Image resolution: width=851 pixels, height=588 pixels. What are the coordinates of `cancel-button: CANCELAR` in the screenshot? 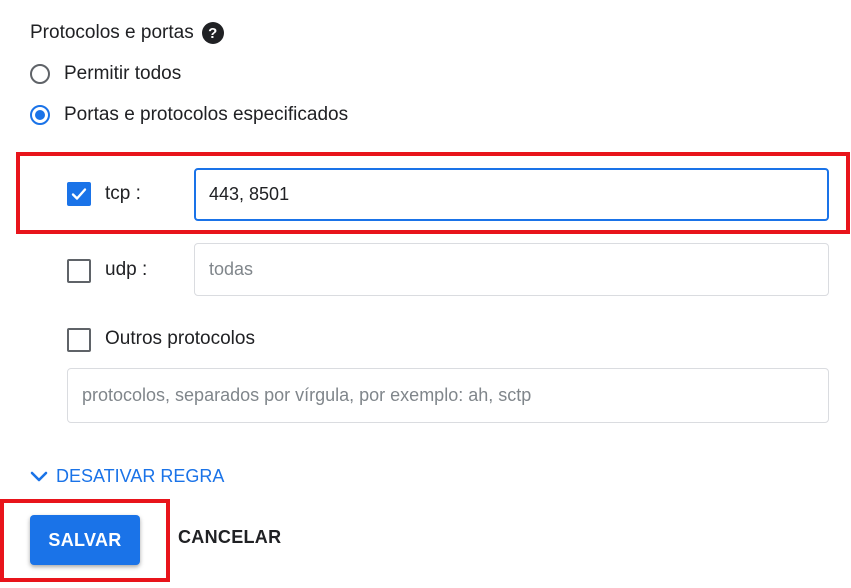 It's located at (229, 537).